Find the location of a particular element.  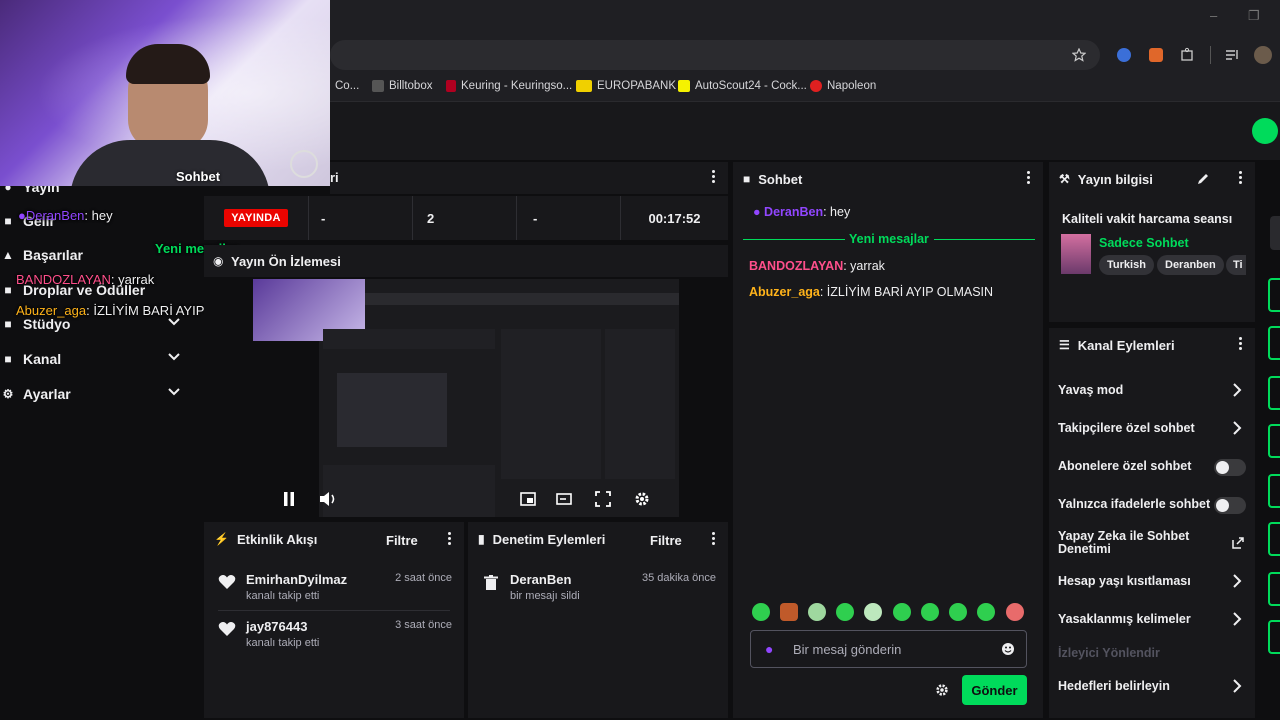

star-icon is located at coordinates (1079, 55).